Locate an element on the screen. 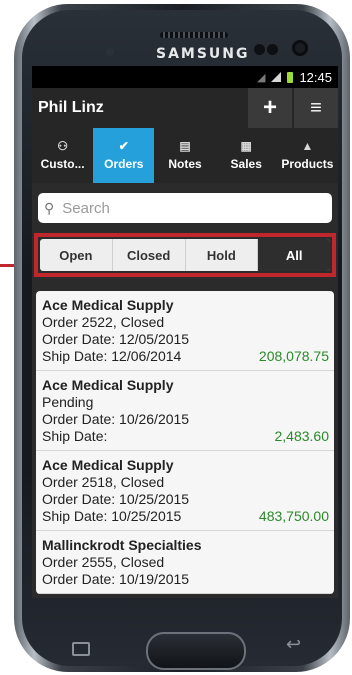 The image size is (352, 675). user-name: Phil Linz is located at coordinates (71, 107).